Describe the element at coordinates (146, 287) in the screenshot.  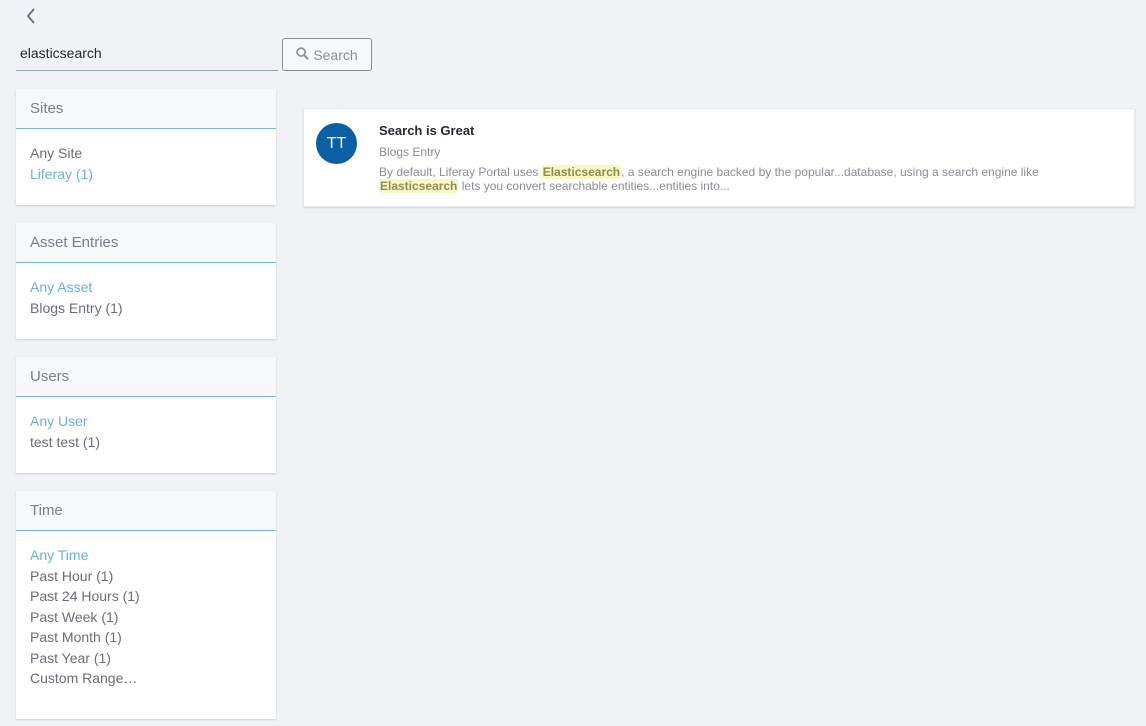
I see `facet-term-any-asset: Any Asset` at that location.